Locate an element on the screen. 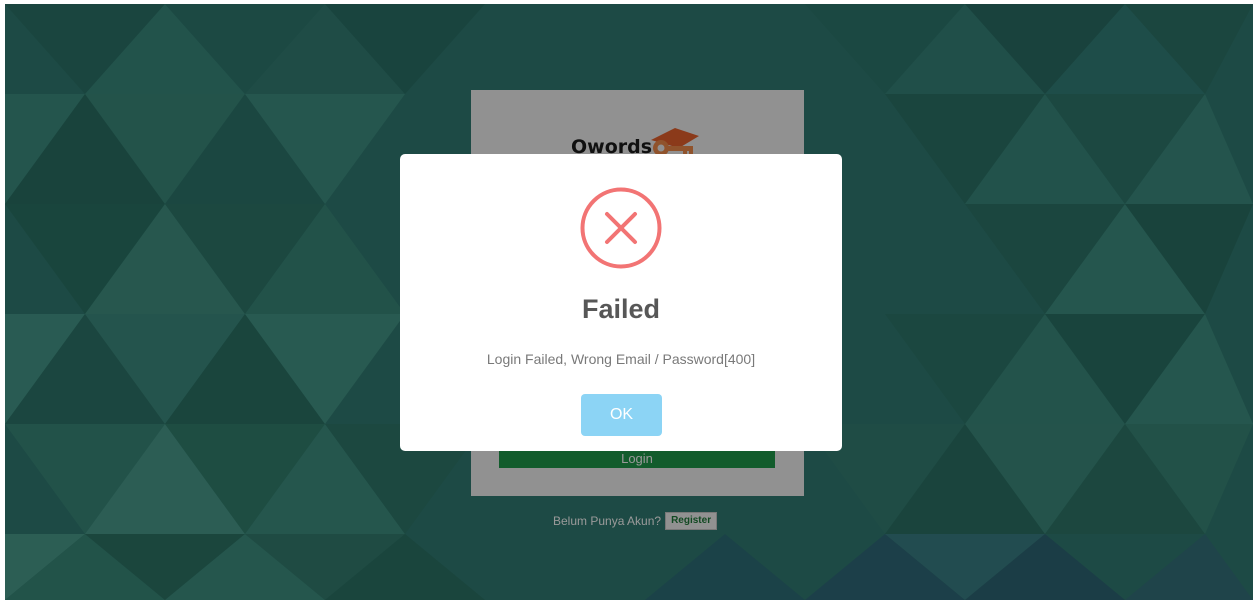  dialog-title: Failed is located at coordinates (621, 309).